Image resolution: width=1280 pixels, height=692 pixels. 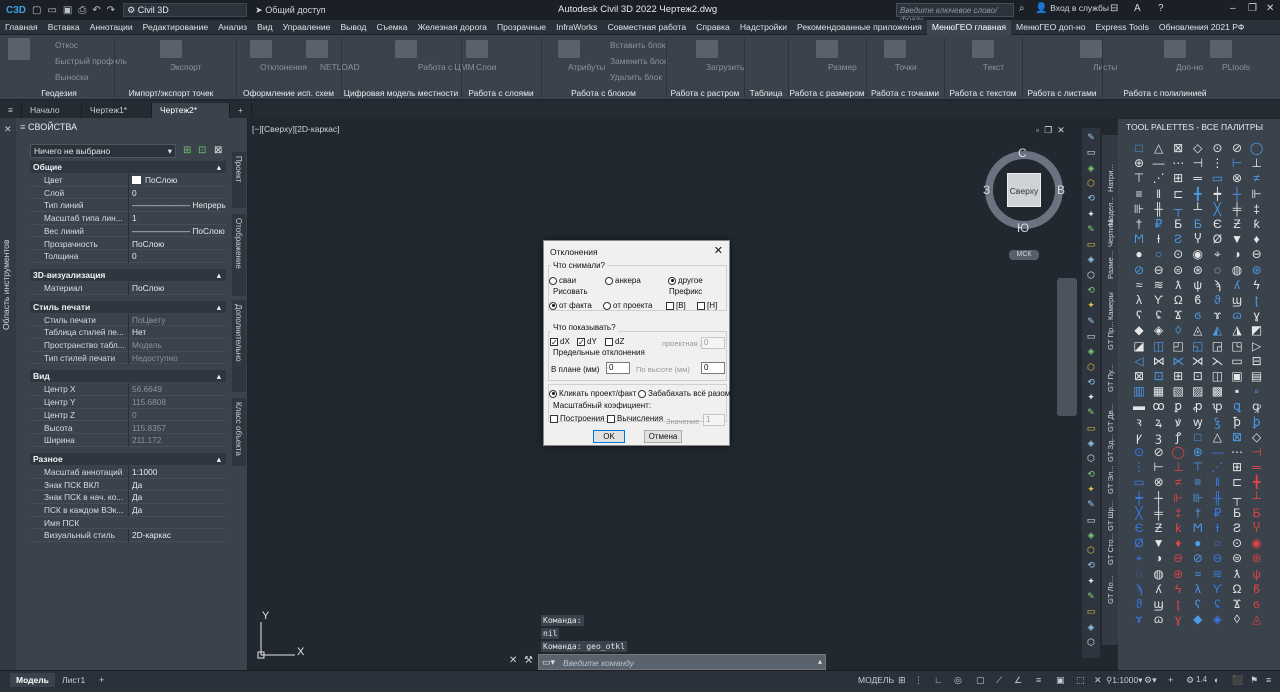 What do you see at coordinates (1060, 680) in the screenshot?
I see `transparency-icon: ▣` at bounding box center [1060, 680].